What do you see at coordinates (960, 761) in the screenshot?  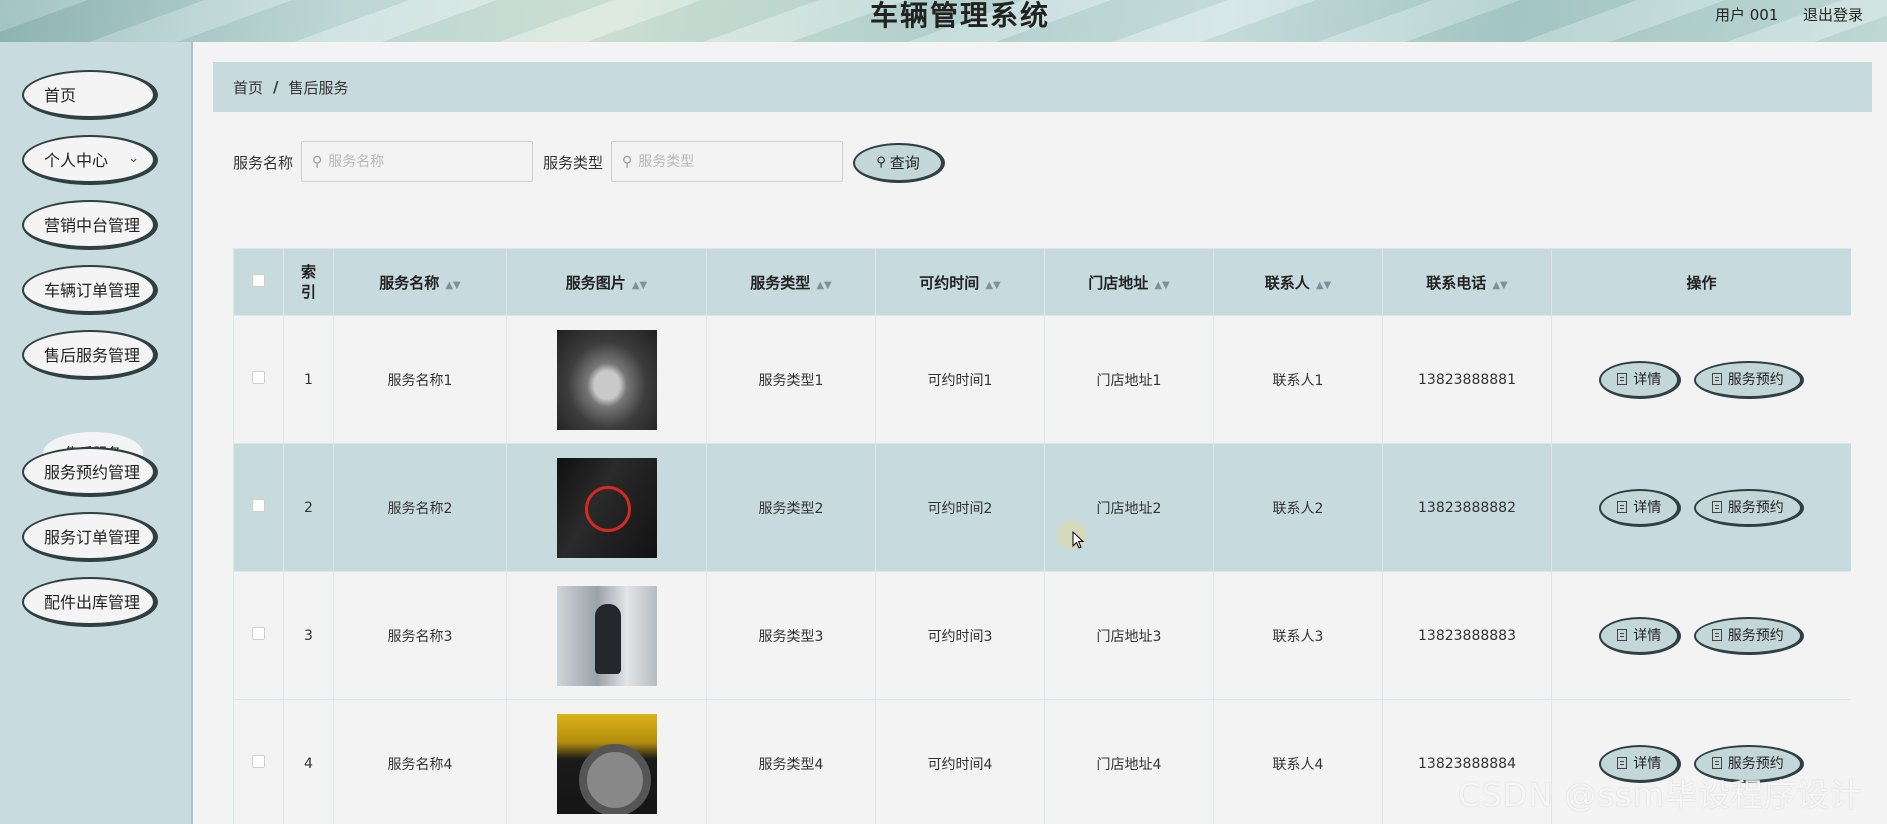 I see `time-cell: 可约时间4` at bounding box center [960, 761].